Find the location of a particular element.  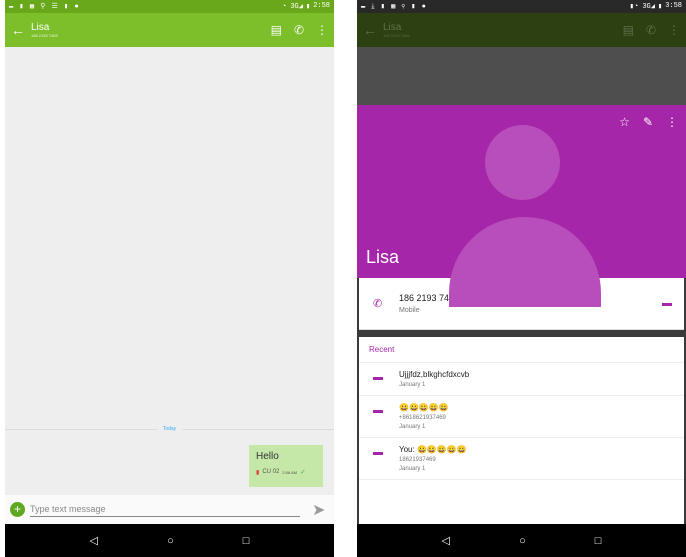

avatar-head is located at coordinates (522, 162).